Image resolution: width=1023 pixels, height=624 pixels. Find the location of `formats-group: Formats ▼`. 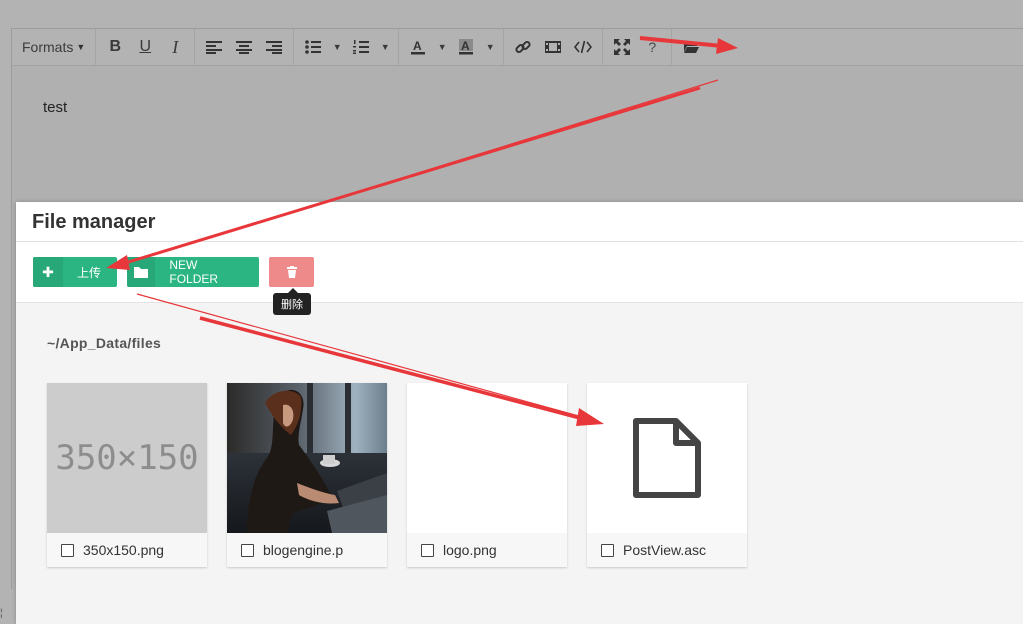

formats-group: Formats ▼ is located at coordinates (54, 47).